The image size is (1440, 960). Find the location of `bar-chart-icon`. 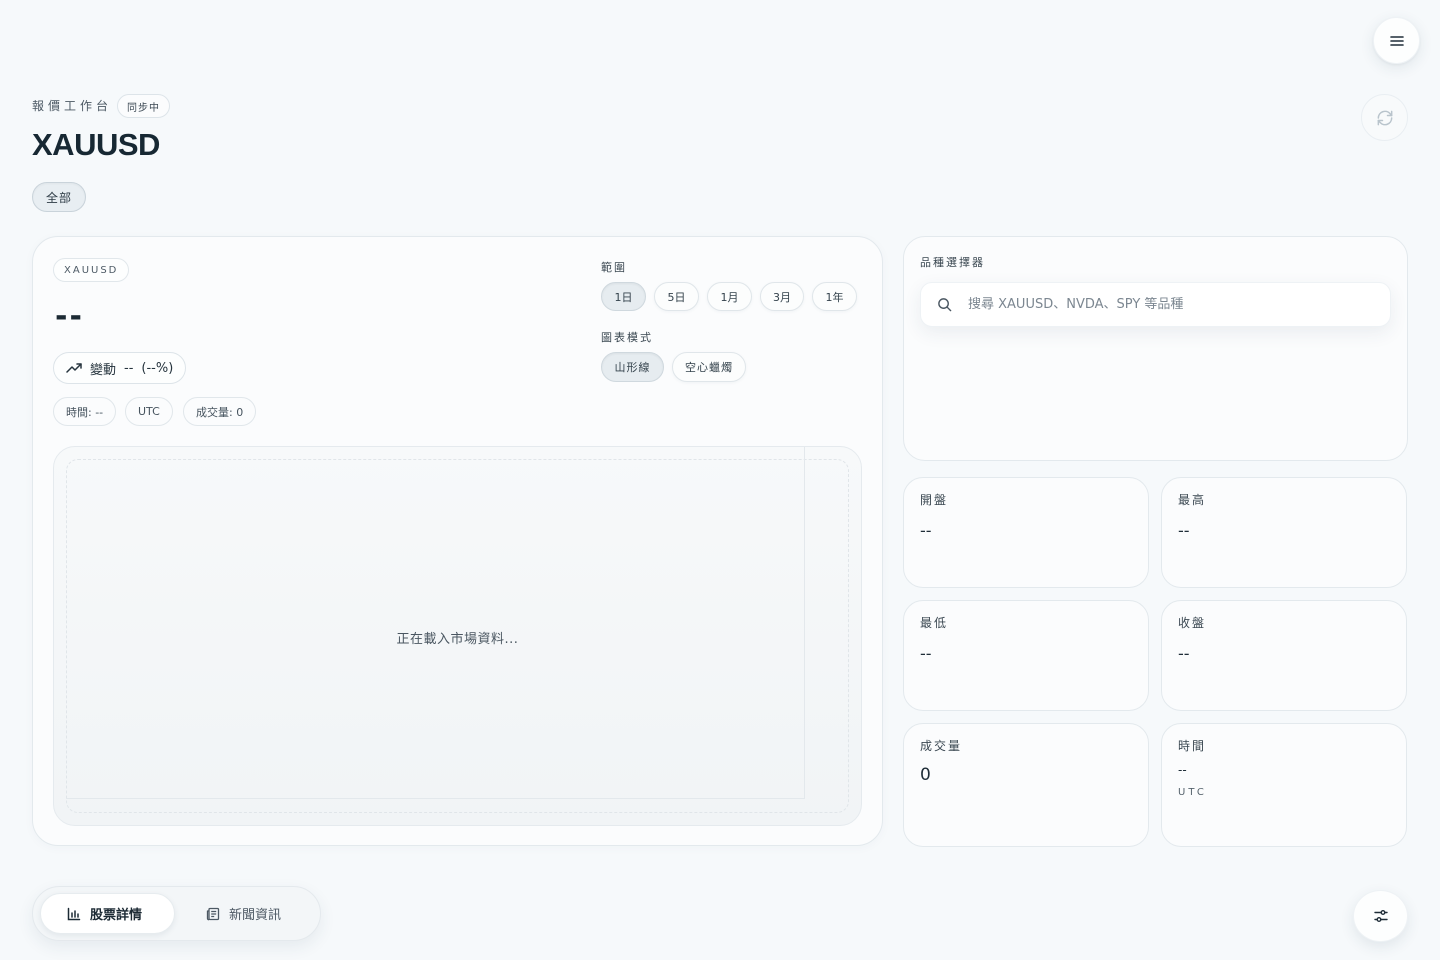

bar-chart-icon is located at coordinates (74, 913).